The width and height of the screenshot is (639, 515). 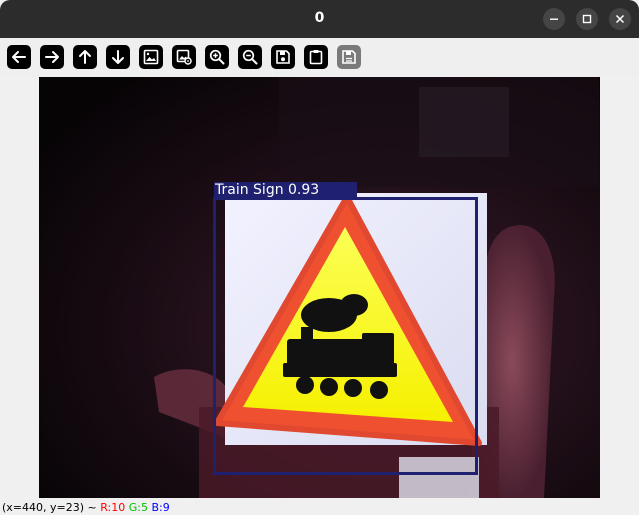 I want to click on status-bar: (x=440, y=23) ~ R:10 G:5 B:9, so click(x=319, y=507).